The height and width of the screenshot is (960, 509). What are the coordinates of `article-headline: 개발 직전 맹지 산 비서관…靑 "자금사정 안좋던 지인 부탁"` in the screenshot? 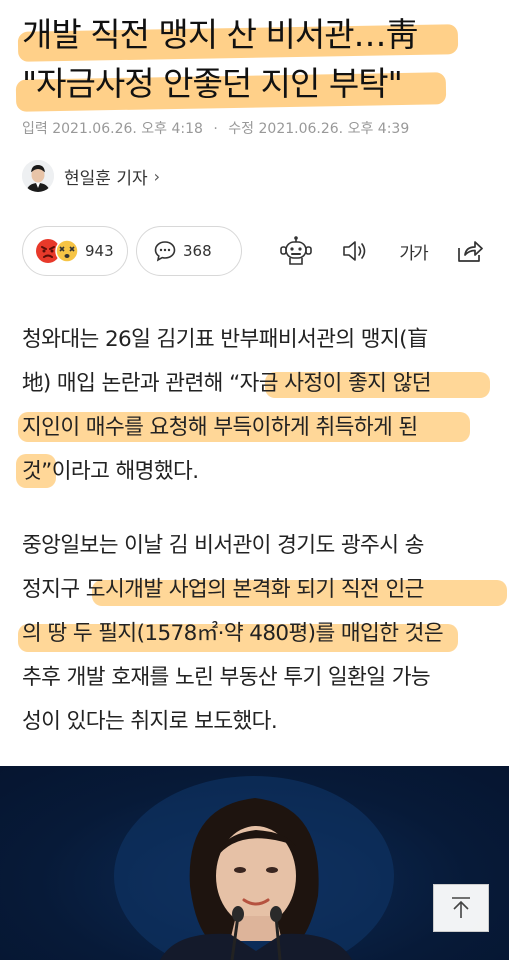 It's located at (253, 61).